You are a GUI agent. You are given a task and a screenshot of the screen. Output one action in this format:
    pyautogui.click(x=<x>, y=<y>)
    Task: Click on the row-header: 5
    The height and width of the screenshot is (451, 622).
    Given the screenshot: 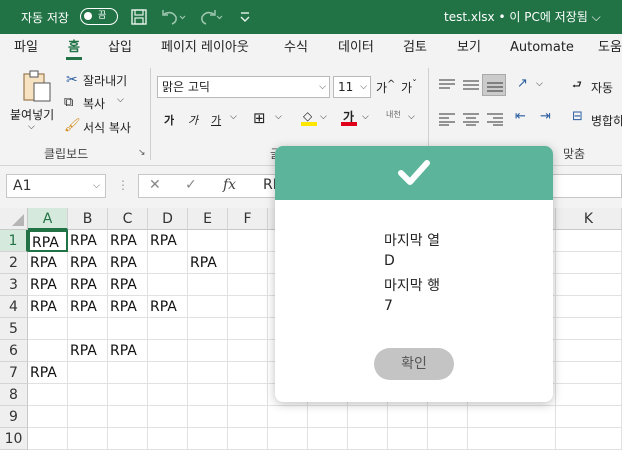 What is the action you would take?
    pyautogui.click(x=14, y=329)
    